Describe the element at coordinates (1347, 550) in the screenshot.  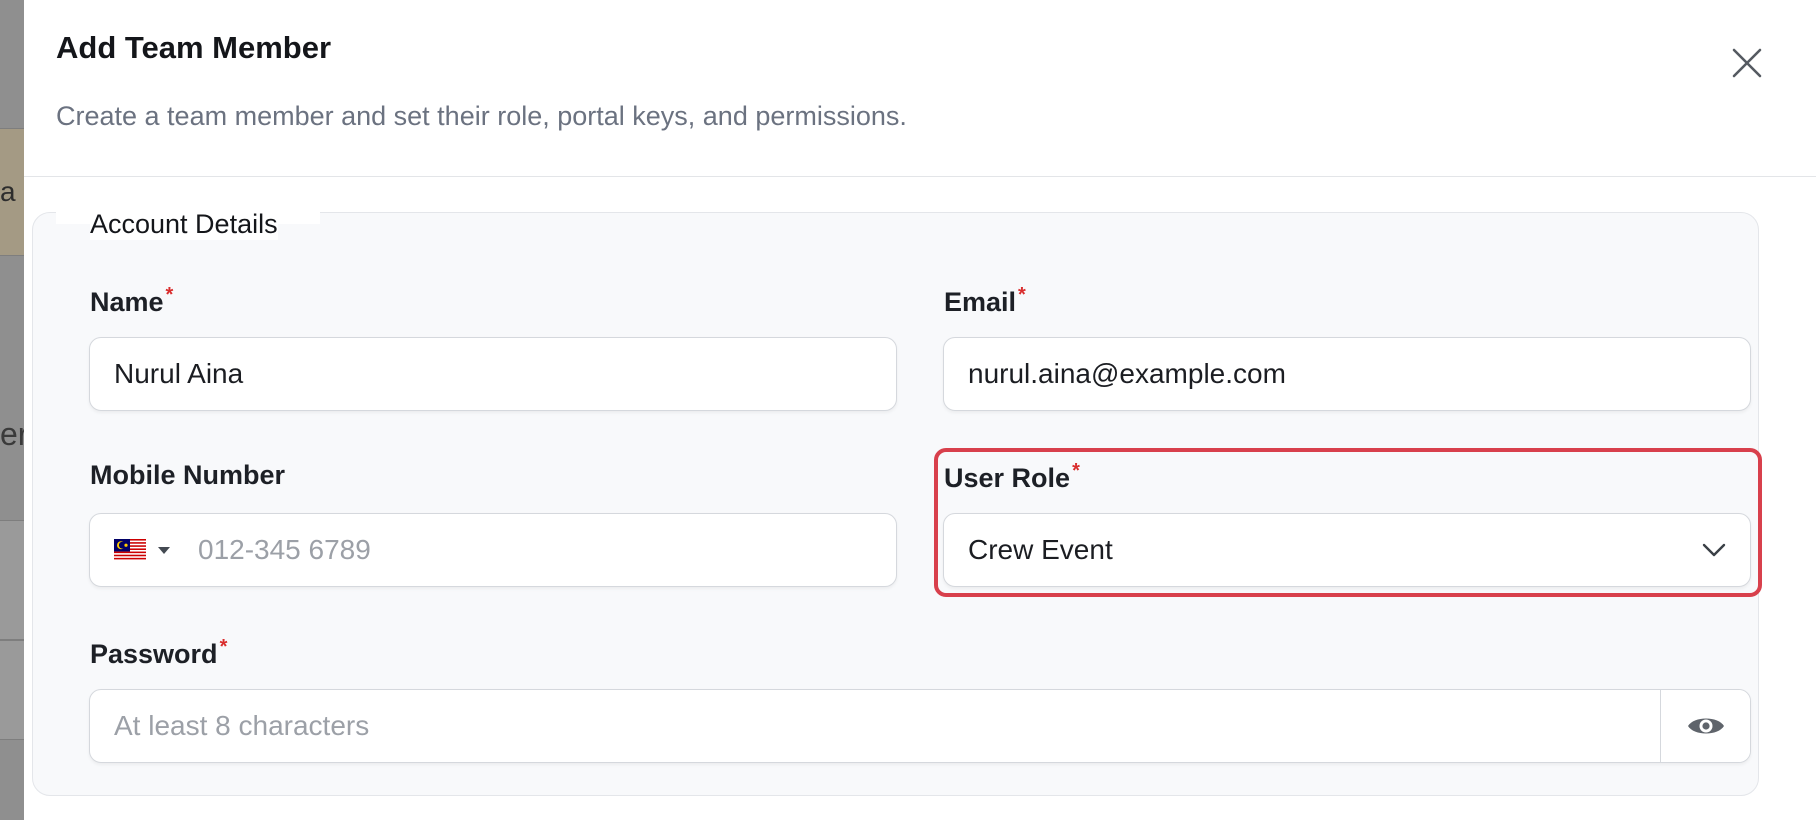
I see `user-role-select: Crew Event` at that location.